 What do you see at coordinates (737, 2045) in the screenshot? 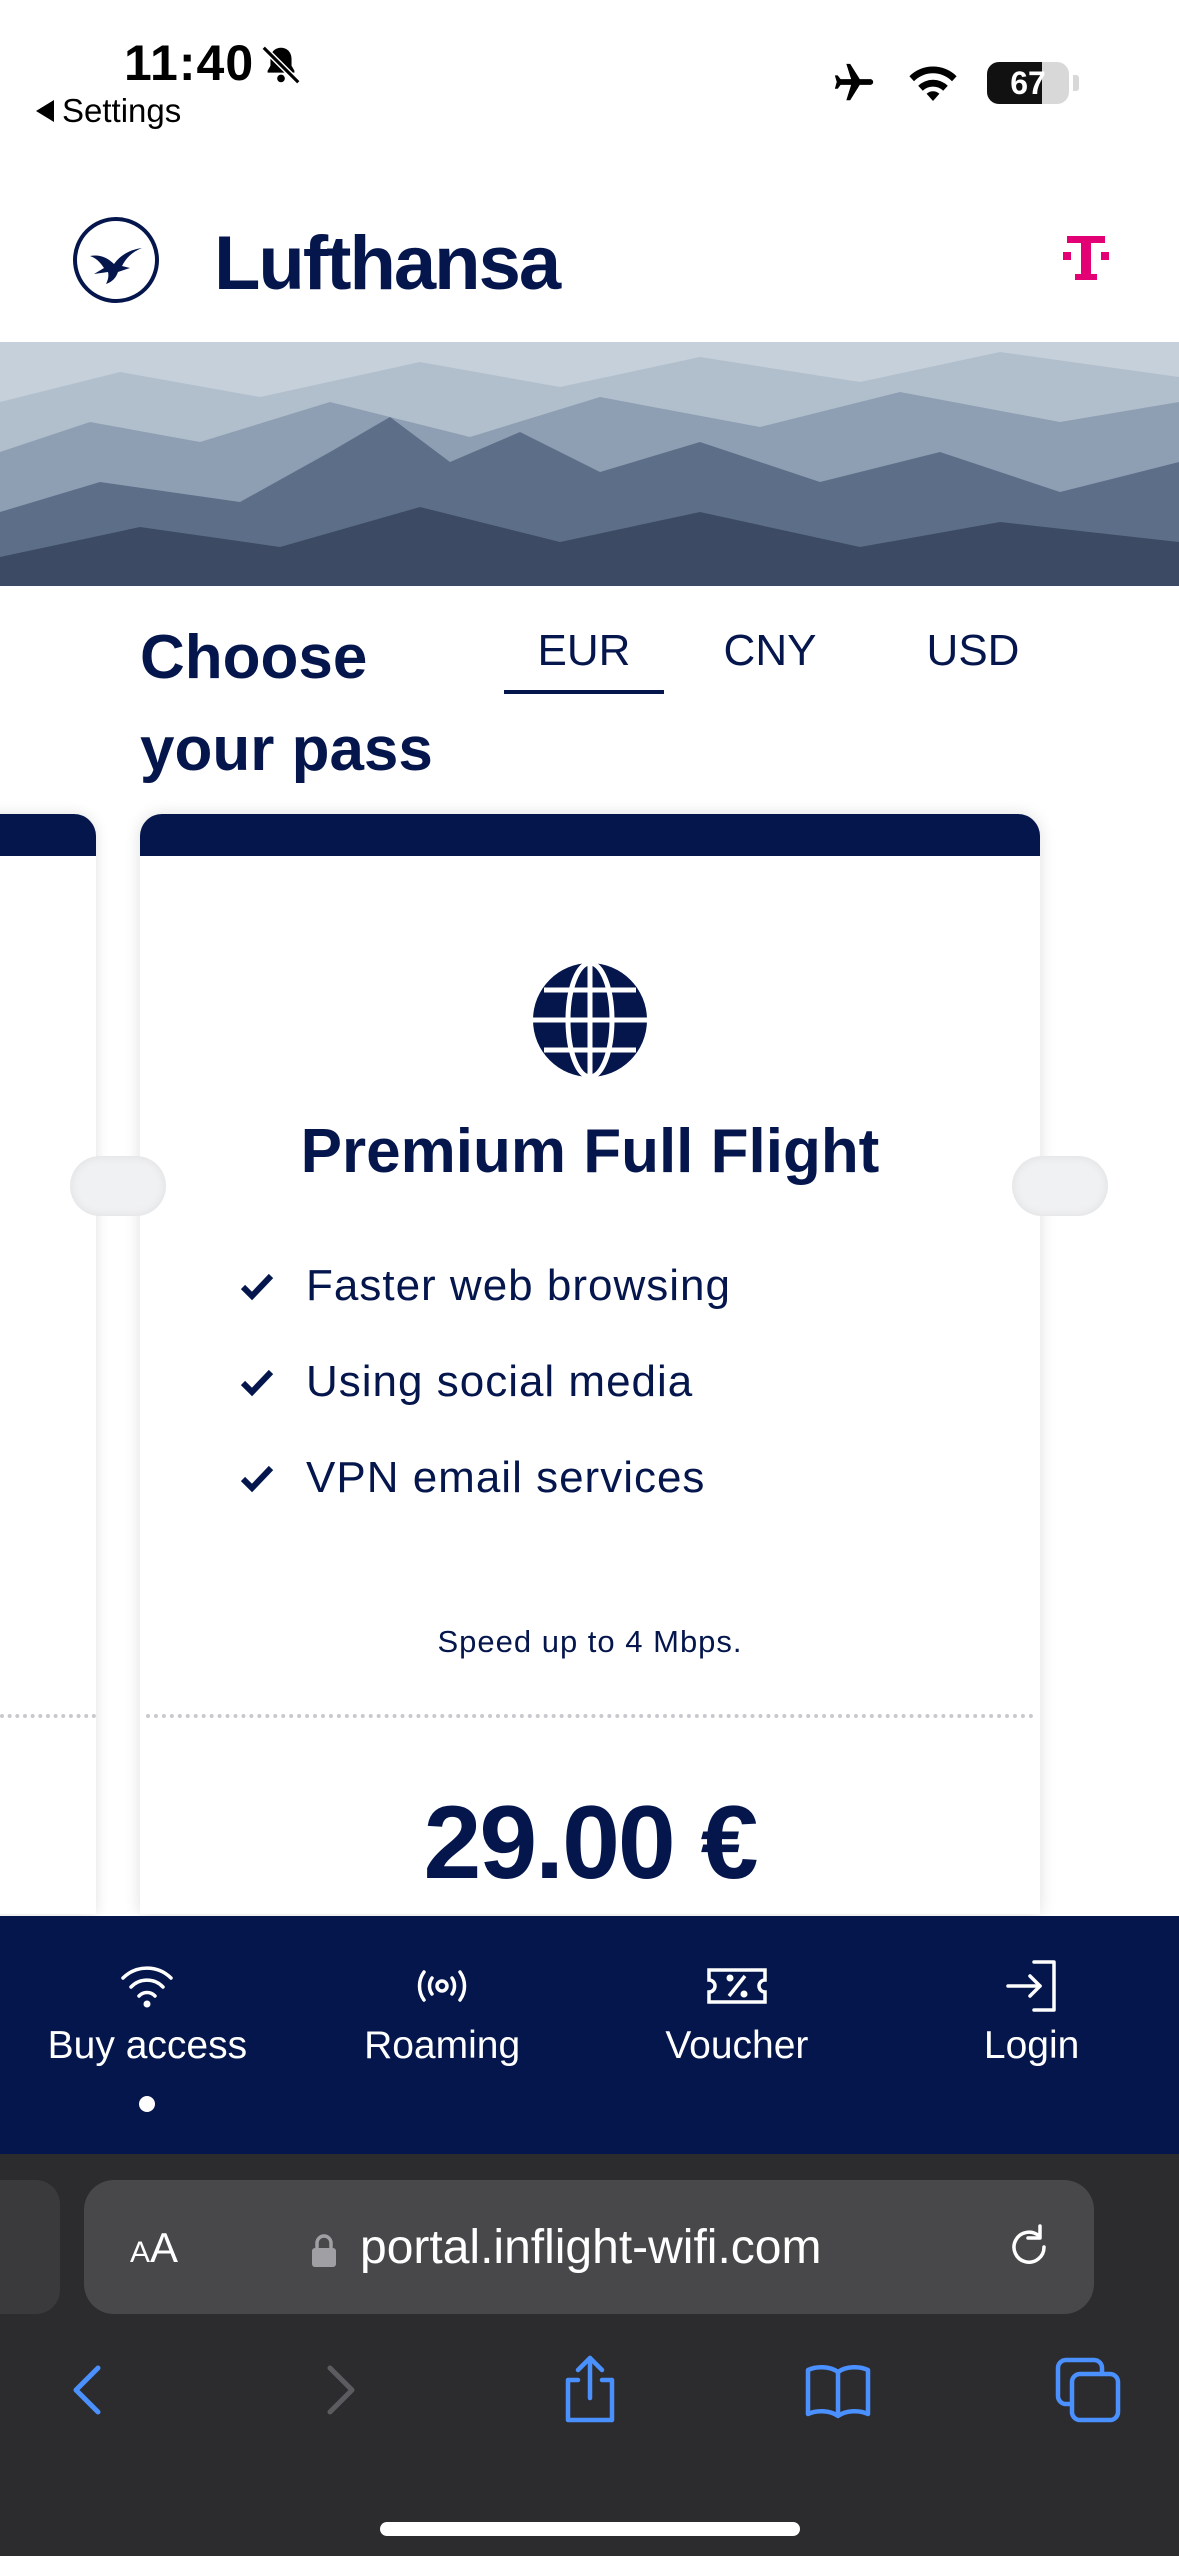
I see `nav-label: Voucher` at bounding box center [737, 2045].